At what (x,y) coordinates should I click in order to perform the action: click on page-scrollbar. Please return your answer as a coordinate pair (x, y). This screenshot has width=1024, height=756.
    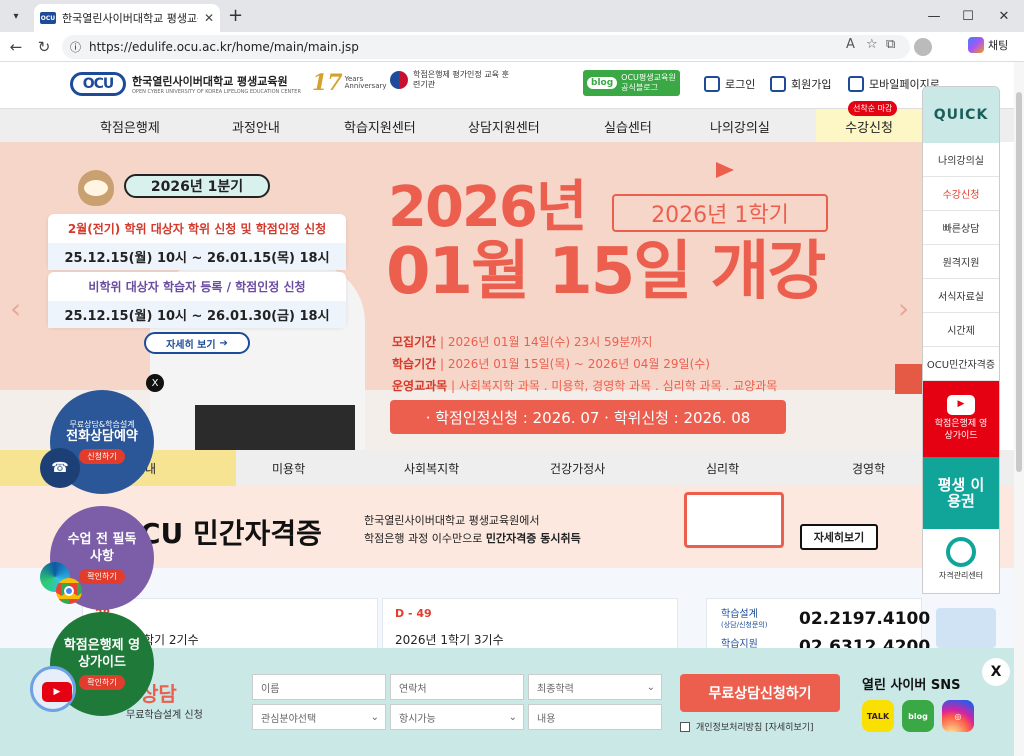
    Looking at the image, I should click on (1019, 409).